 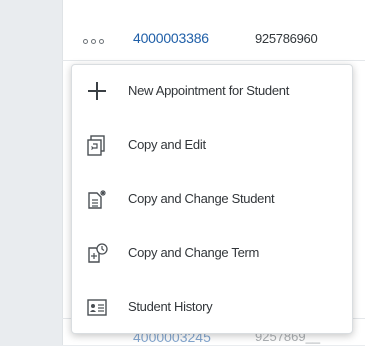 What do you see at coordinates (212, 146) in the screenshot?
I see `menu-item-copy-and-edit: Copy and Edit` at bounding box center [212, 146].